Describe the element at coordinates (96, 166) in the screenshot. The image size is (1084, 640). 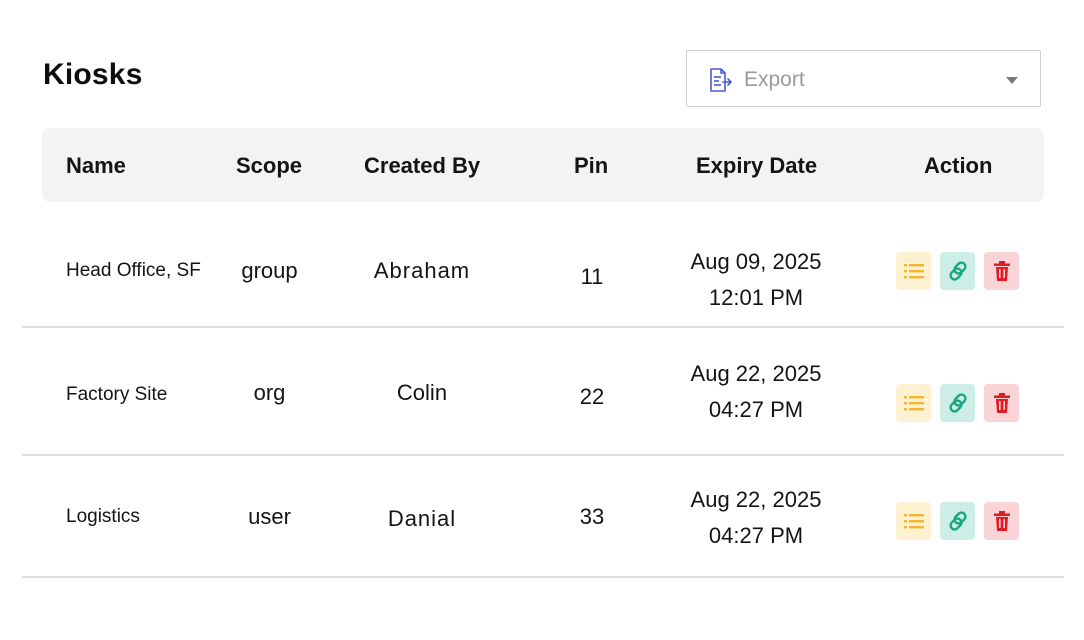
I see `column-header-name: Name` at that location.